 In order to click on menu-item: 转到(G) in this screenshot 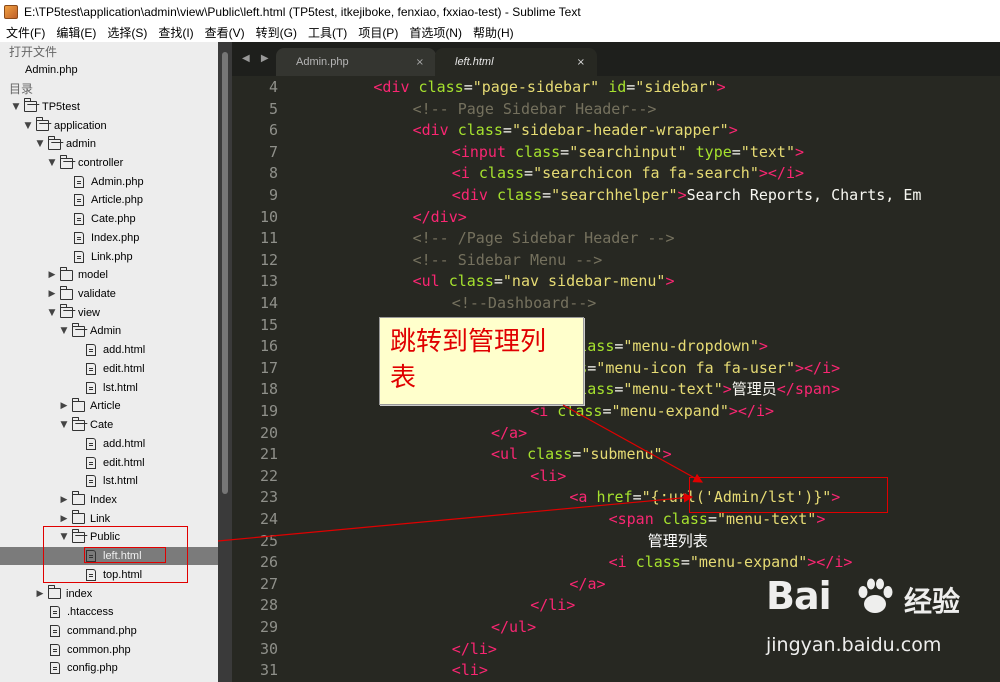, I will do `click(276, 32)`.